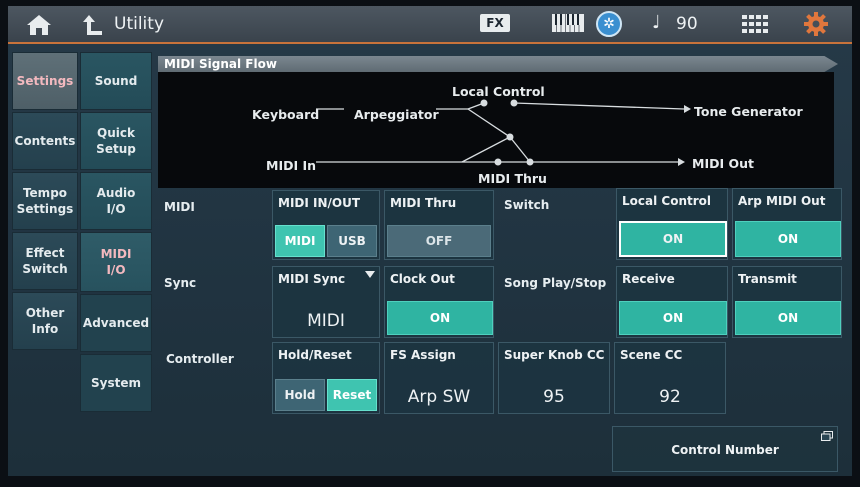 This screenshot has height=487, width=860. Describe the element at coordinates (816, 24) in the screenshot. I see `gear-icon` at that location.